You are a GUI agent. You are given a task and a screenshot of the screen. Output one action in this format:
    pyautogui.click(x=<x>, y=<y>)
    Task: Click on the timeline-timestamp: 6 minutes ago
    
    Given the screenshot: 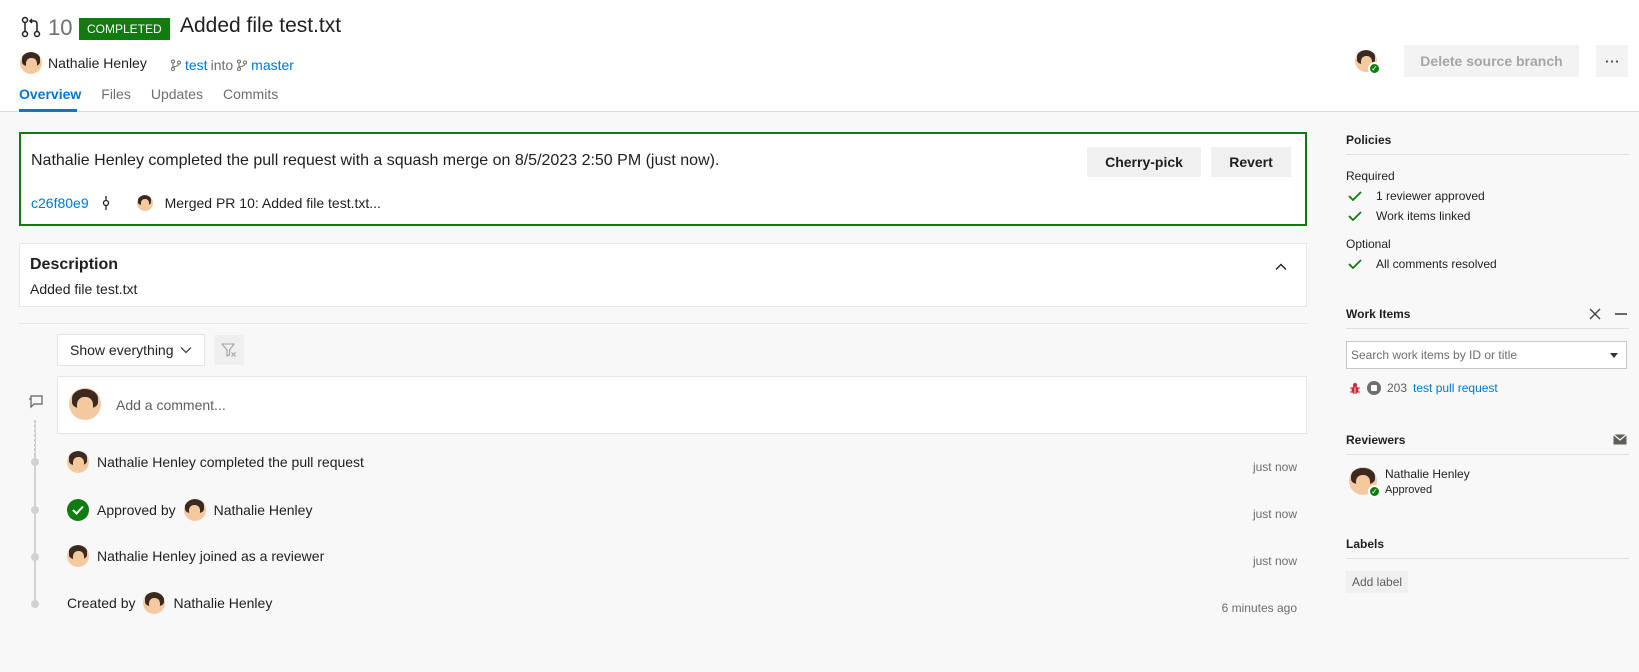 What is the action you would take?
    pyautogui.click(x=1259, y=608)
    